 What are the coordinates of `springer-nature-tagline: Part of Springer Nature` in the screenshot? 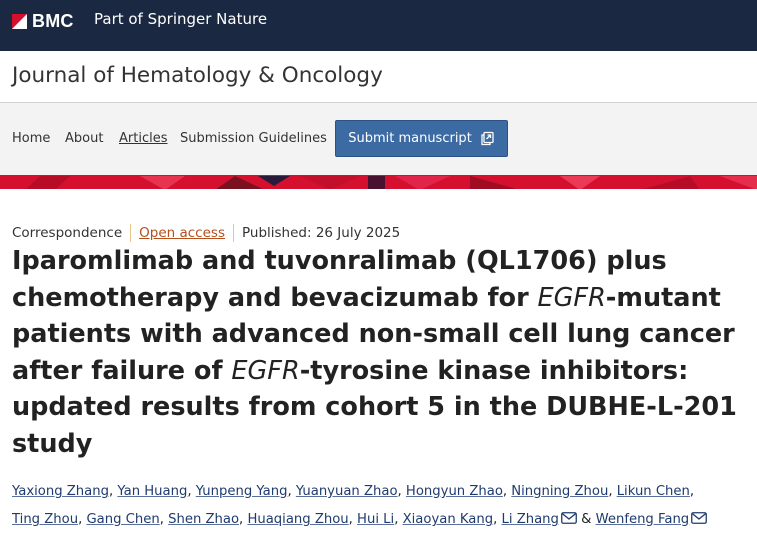 It's located at (180, 19).